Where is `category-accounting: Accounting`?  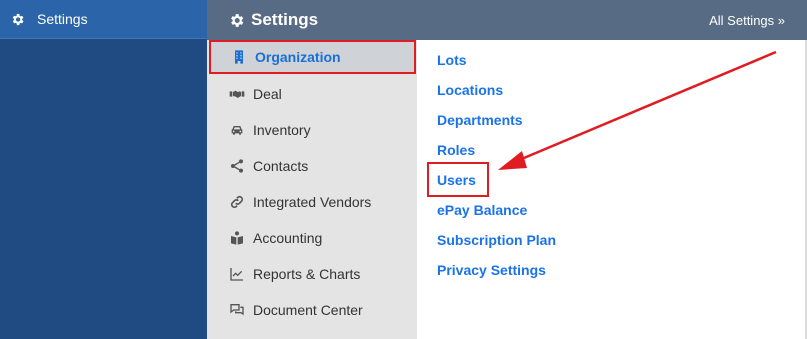
category-accounting: Accounting is located at coordinates (312, 238).